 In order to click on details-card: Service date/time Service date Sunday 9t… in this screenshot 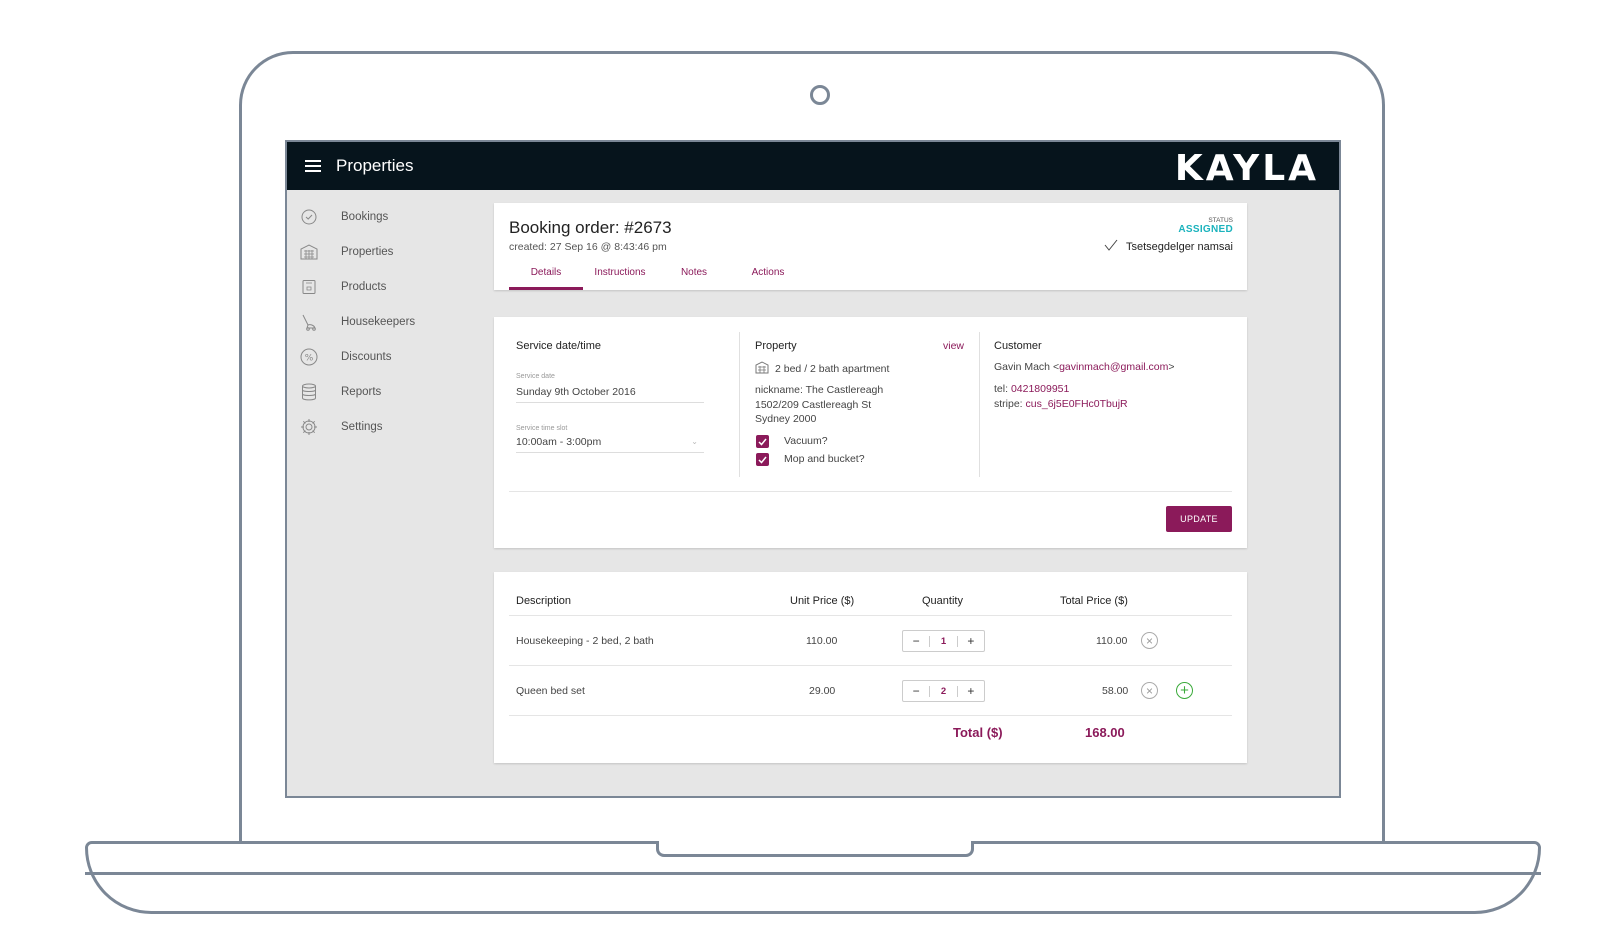, I will do `click(870, 432)`.